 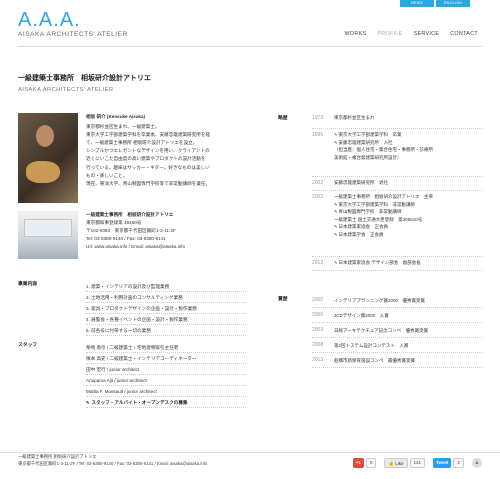 What do you see at coordinates (148, 167) in the screenshot?
I see `bio-line: 行っている。趣味はサッカー・ギター。好きなものは美しい` at bounding box center [148, 167].